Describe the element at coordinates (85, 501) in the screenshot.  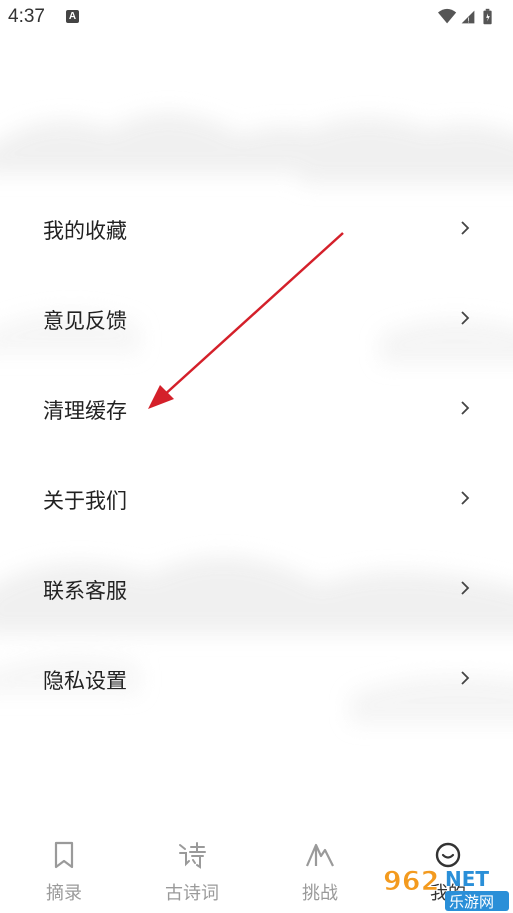
I see `menu-item-label: 关于我们` at that location.